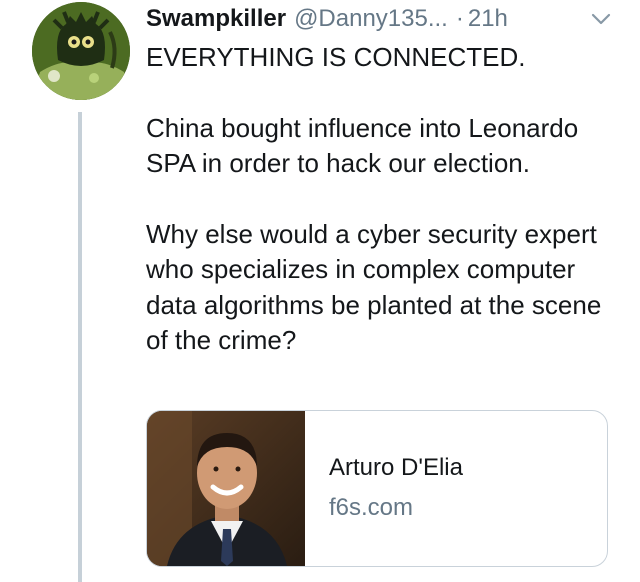 The height and width of the screenshot is (582, 640). Describe the element at coordinates (396, 467) in the screenshot. I see `link-preview-title: Arturo D'Elia` at that location.